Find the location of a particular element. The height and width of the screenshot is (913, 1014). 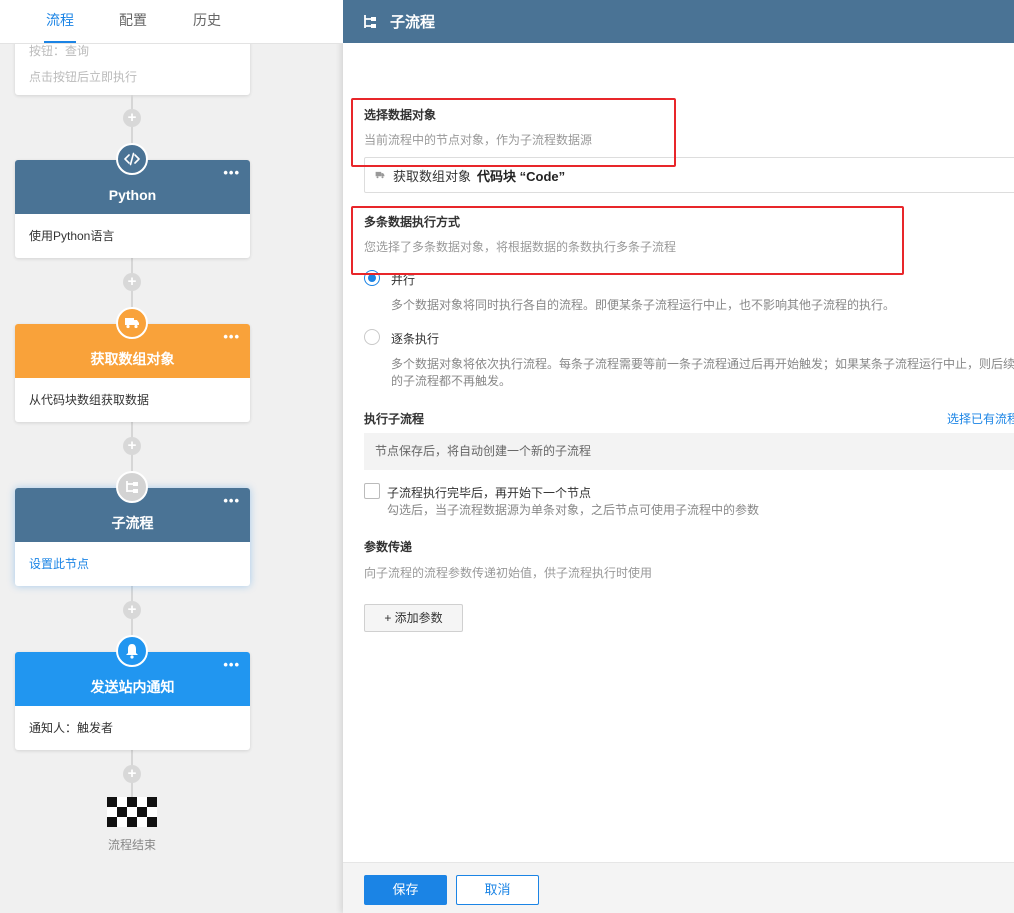

exec-mode-hint: 您选择了多条数据对象，将根据数据的条数执行多条子流程 is located at coordinates (520, 247).